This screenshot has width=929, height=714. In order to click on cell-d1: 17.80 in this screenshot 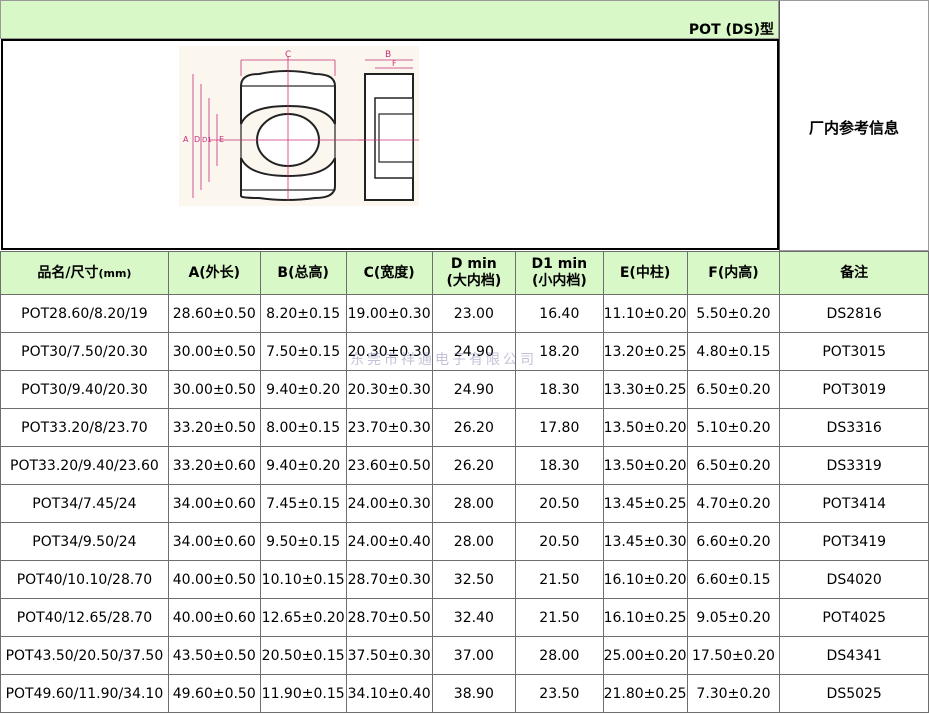, I will do `click(559, 427)`.